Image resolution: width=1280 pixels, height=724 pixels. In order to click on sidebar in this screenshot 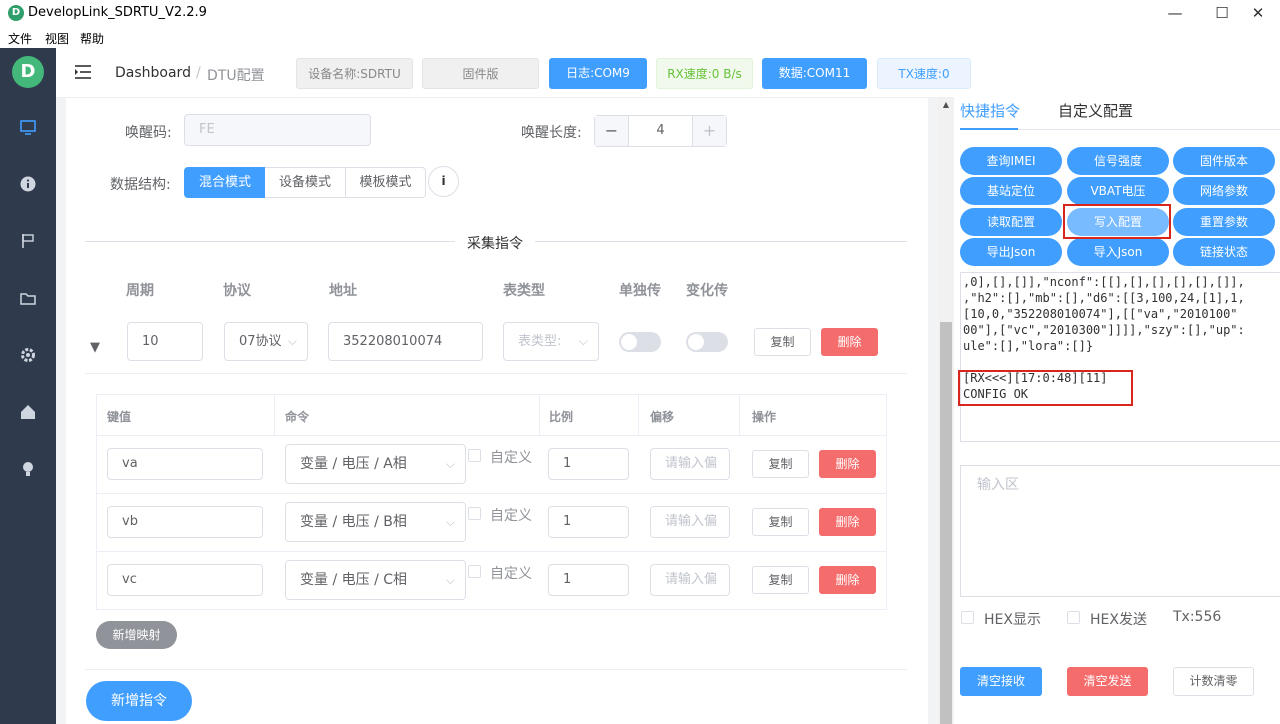, I will do `click(28, 386)`.